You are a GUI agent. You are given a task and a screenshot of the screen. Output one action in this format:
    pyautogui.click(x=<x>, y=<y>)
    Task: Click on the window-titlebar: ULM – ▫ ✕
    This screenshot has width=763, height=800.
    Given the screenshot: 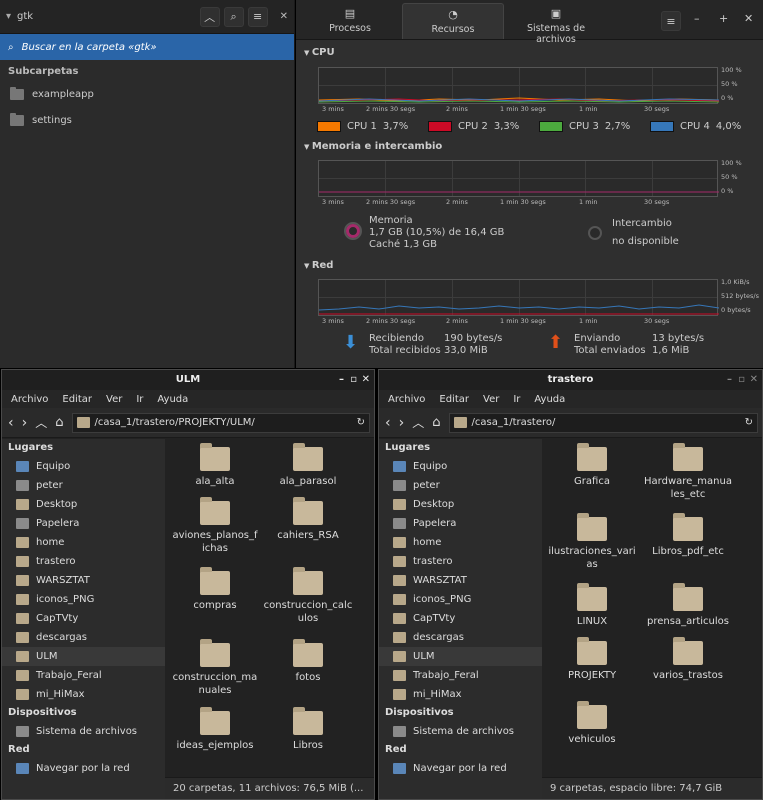 What is the action you would take?
    pyautogui.click(x=188, y=380)
    